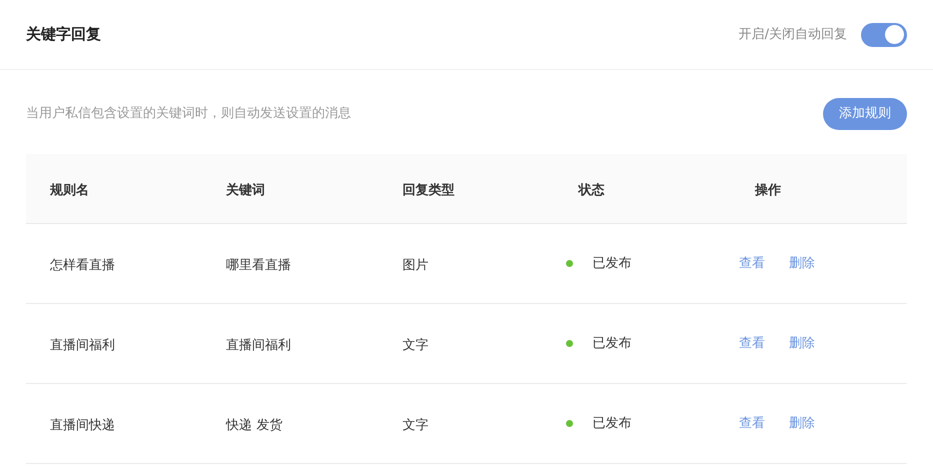 This screenshot has width=933, height=468. What do you see at coordinates (246, 190) in the screenshot?
I see `column-header: 关键词` at bounding box center [246, 190].